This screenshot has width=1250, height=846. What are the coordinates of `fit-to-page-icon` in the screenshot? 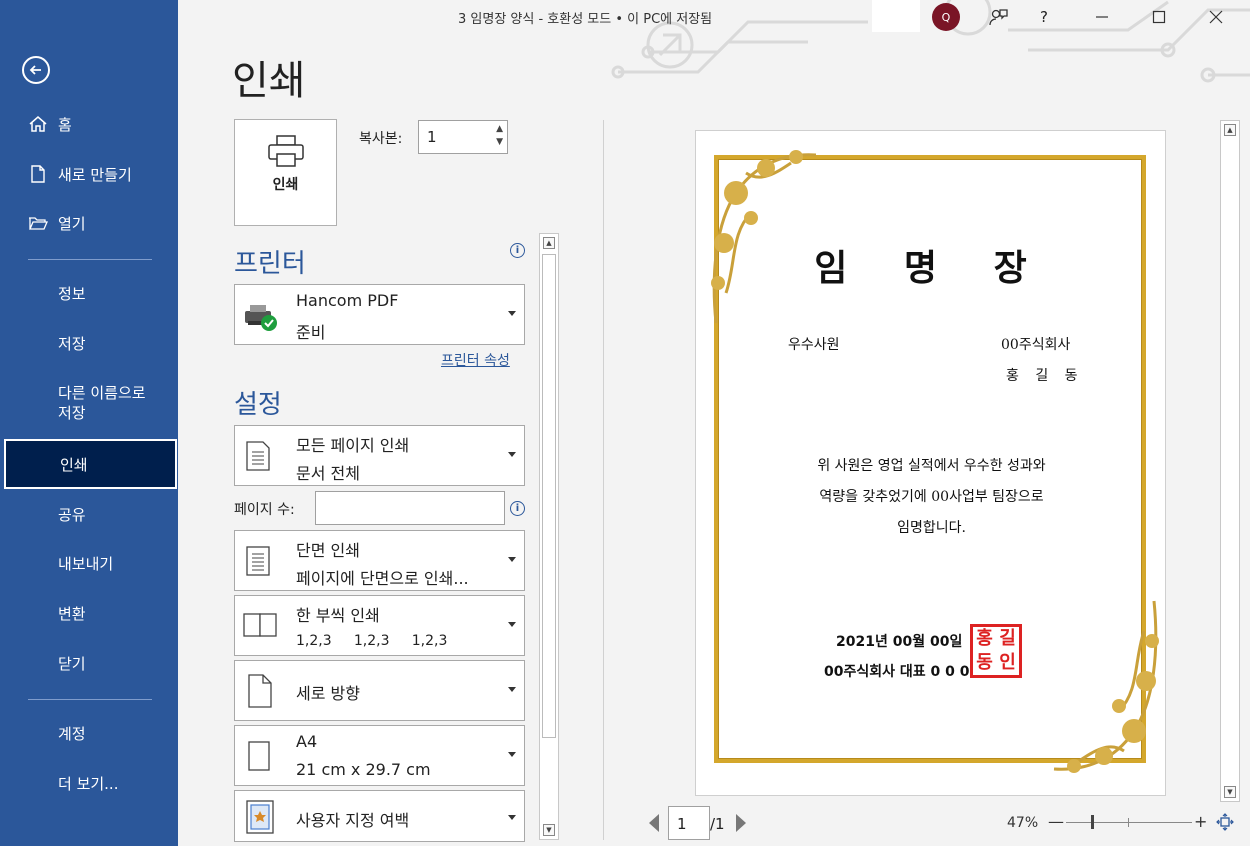 It's located at (1225, 822).